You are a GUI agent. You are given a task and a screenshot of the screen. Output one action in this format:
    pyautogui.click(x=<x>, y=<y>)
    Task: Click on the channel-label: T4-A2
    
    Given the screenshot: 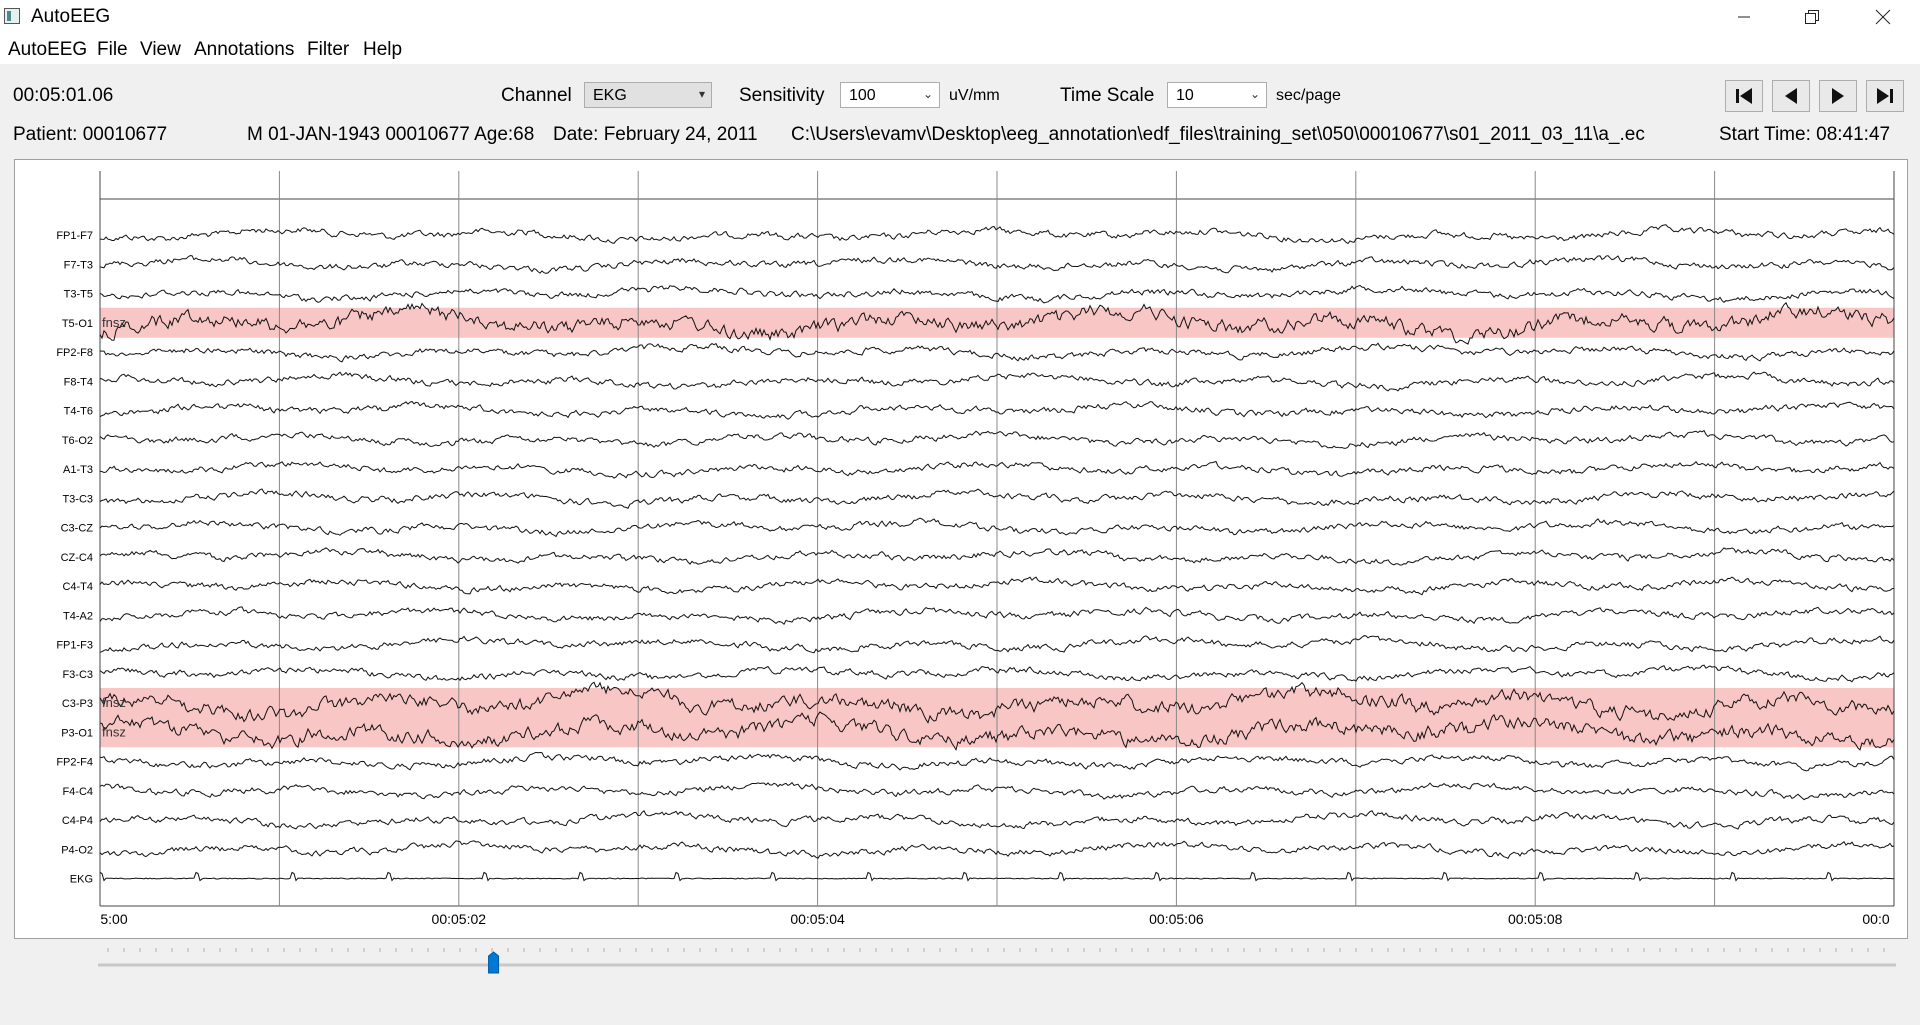 What is the action you would take?
    pyautogui.click(x=78, y=616)
    